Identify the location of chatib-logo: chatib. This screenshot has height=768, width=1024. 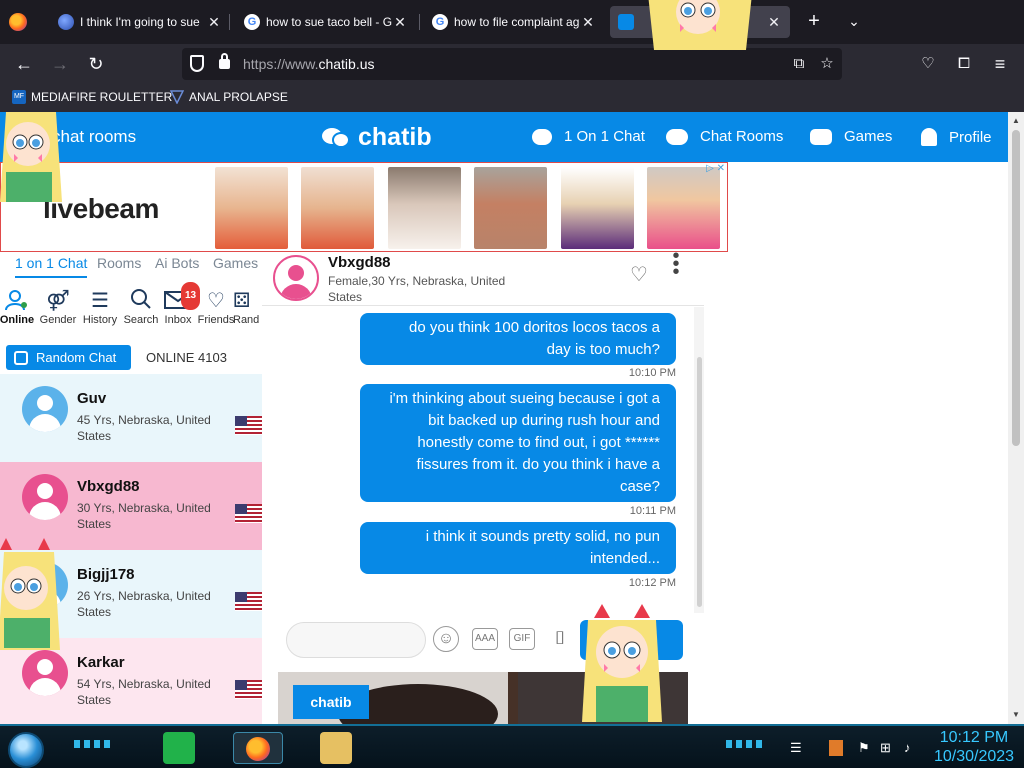
(377, 137).